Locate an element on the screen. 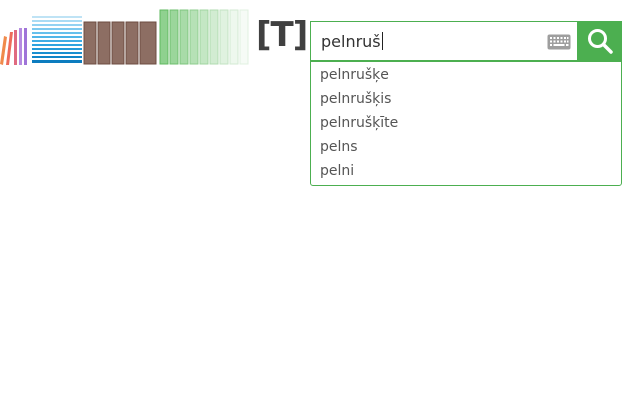  search-button is located at coordinates (599, 41).